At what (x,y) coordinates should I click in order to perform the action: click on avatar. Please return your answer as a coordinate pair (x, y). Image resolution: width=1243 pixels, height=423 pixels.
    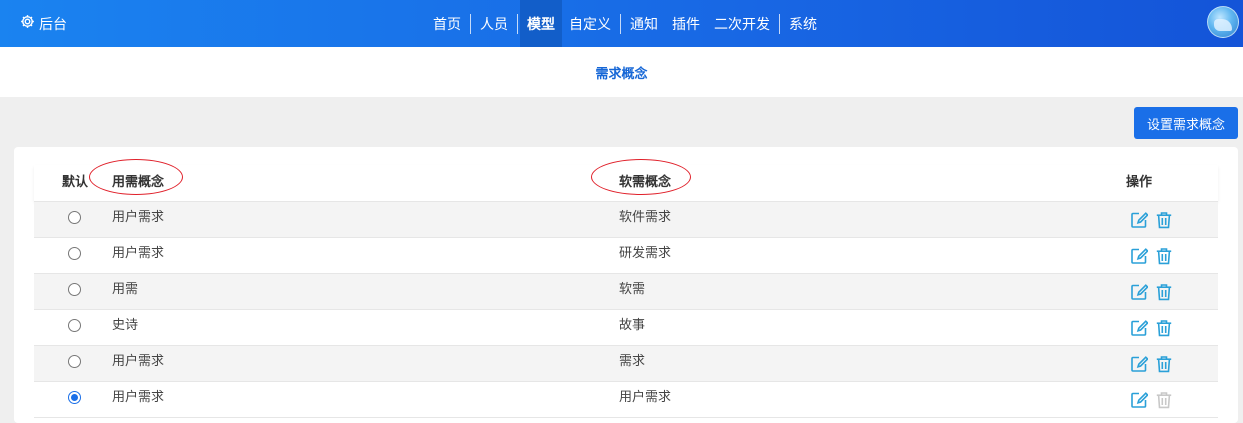
    Looking at the image, I should click on (1223, 22).